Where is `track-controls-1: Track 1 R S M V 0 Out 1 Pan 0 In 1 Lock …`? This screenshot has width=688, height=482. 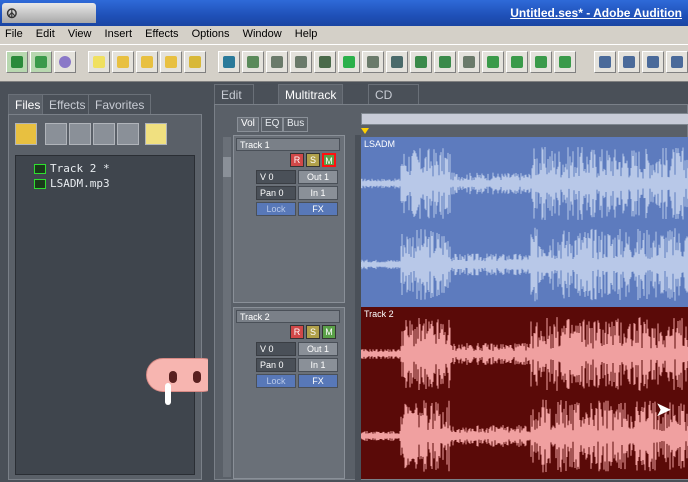
track-controls-1: Track 1 R S M V 0 Out 1 Pan 0 In 1 Lock … is located at coordinates (289, 219).